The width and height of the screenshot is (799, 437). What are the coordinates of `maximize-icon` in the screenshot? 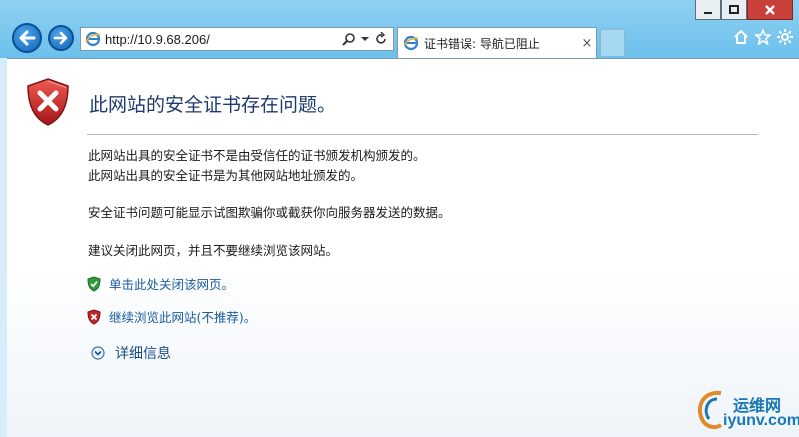 It's located at (734, 9).